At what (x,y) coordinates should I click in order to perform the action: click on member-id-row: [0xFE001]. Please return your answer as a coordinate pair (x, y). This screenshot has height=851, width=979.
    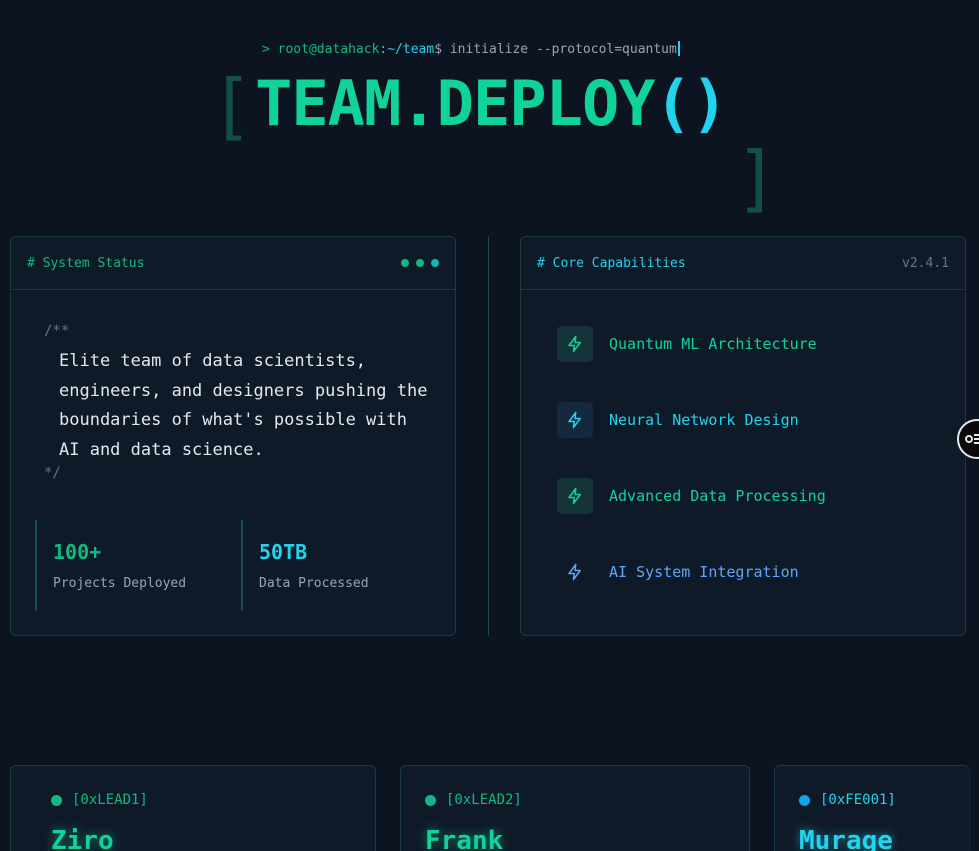
    Looking at the image, I should click on (847, 800).